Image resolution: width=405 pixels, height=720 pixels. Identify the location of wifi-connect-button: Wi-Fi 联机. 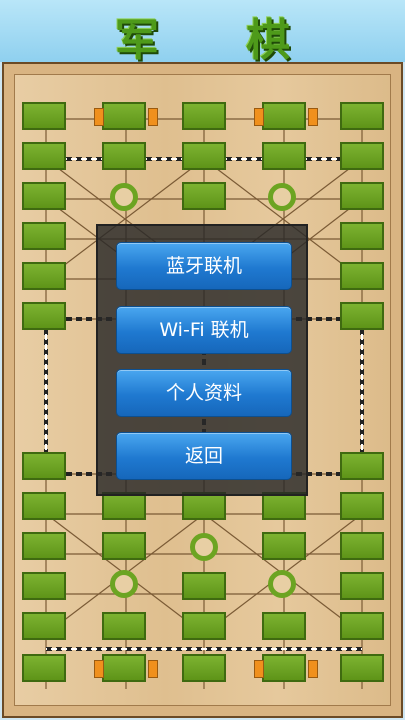
(204, 330).